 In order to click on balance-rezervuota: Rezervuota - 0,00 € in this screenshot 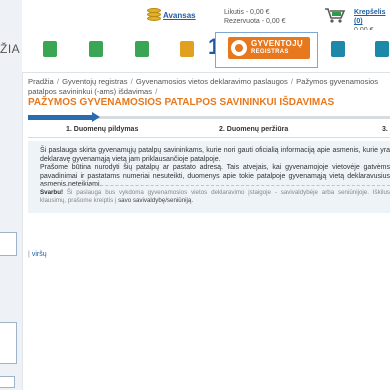, I will do `click(255, 21)`.